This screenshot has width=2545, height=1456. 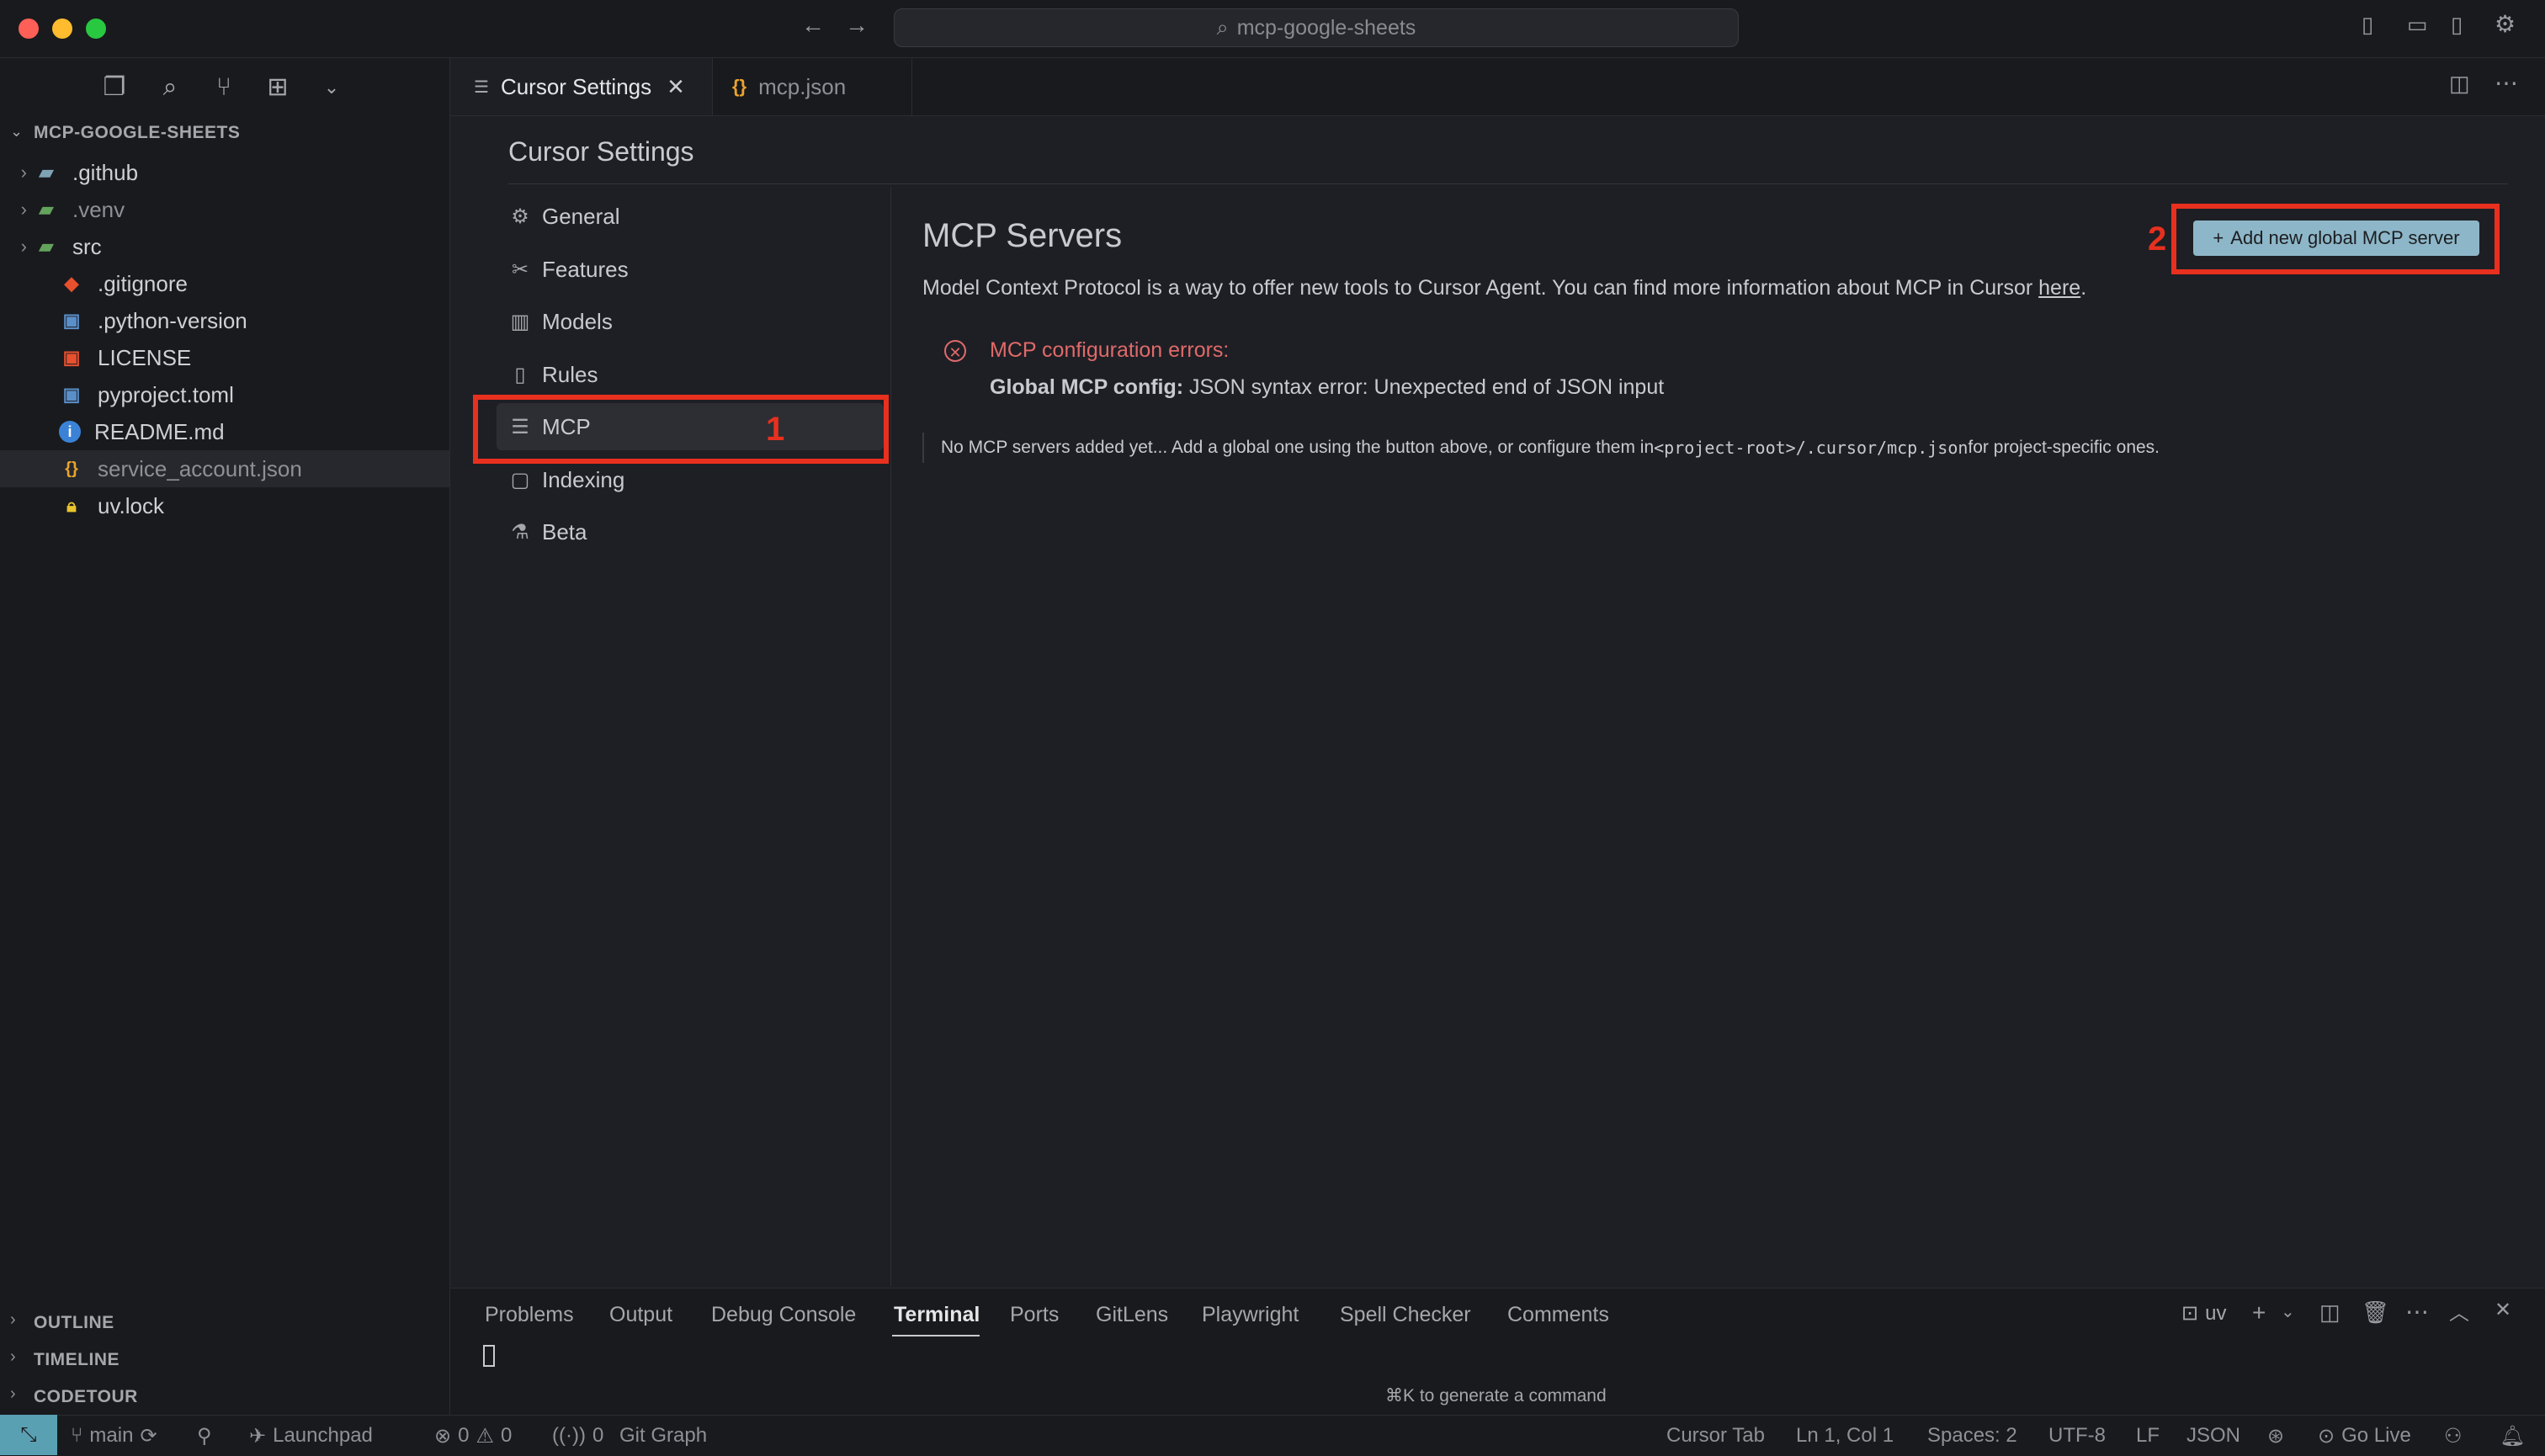 I want to click on git-icon: ◆, so click(x=71, y=283).